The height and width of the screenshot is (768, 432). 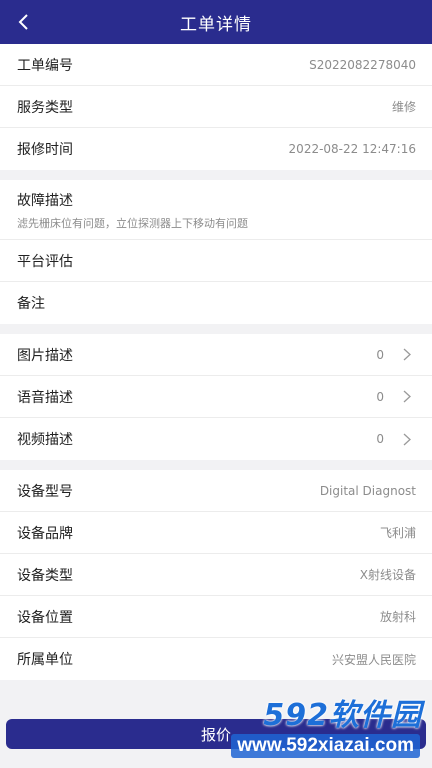 I want to click on report-time-value: 2022-08-22 12:47:16, so click(x=352, y=149).